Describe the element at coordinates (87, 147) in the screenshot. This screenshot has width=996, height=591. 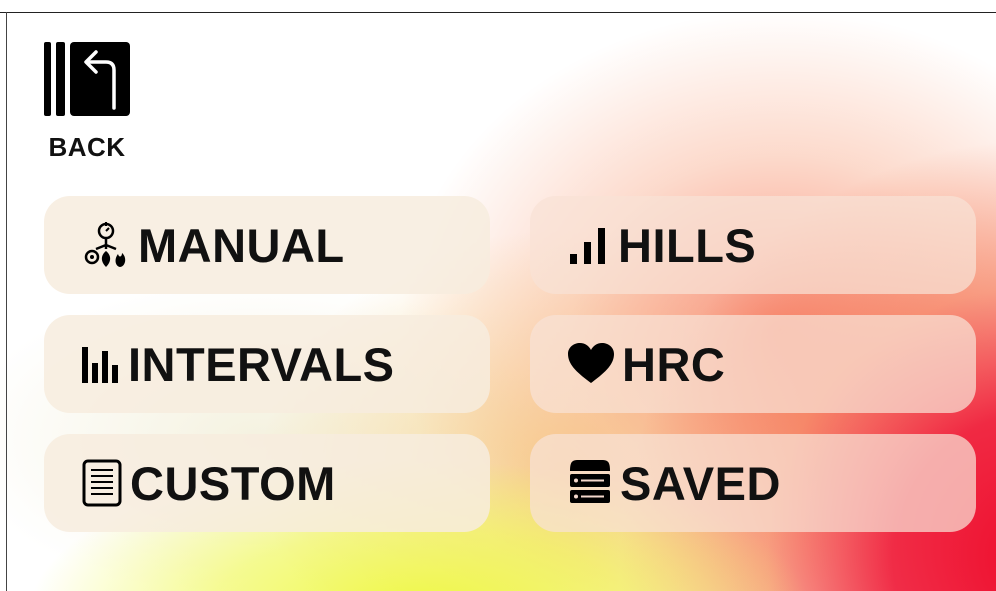
I see `back-label: BACK` at that location.